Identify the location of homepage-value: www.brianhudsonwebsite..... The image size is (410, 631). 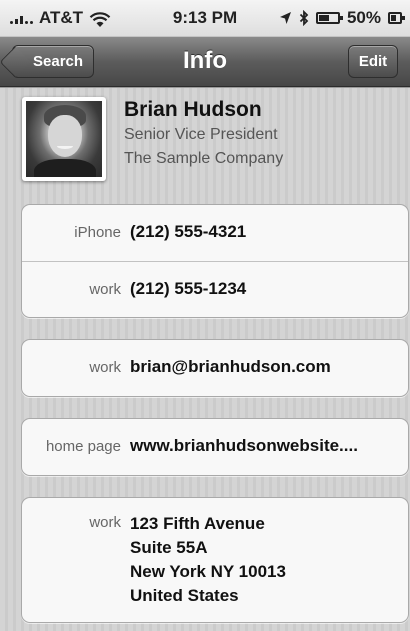
(244, 445).